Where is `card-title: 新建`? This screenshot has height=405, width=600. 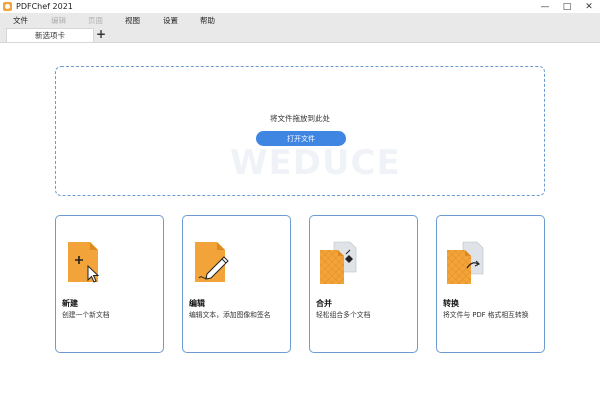 card-title: 新建 is located at coordinates (70, 303).